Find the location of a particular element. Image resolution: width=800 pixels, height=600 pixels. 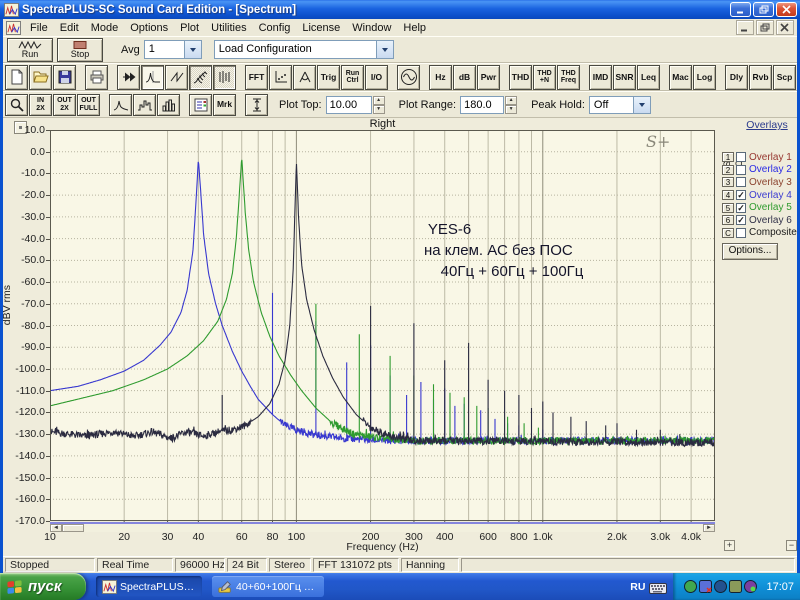

thd-n-button: THD +N is located at coordinates (544, 77).